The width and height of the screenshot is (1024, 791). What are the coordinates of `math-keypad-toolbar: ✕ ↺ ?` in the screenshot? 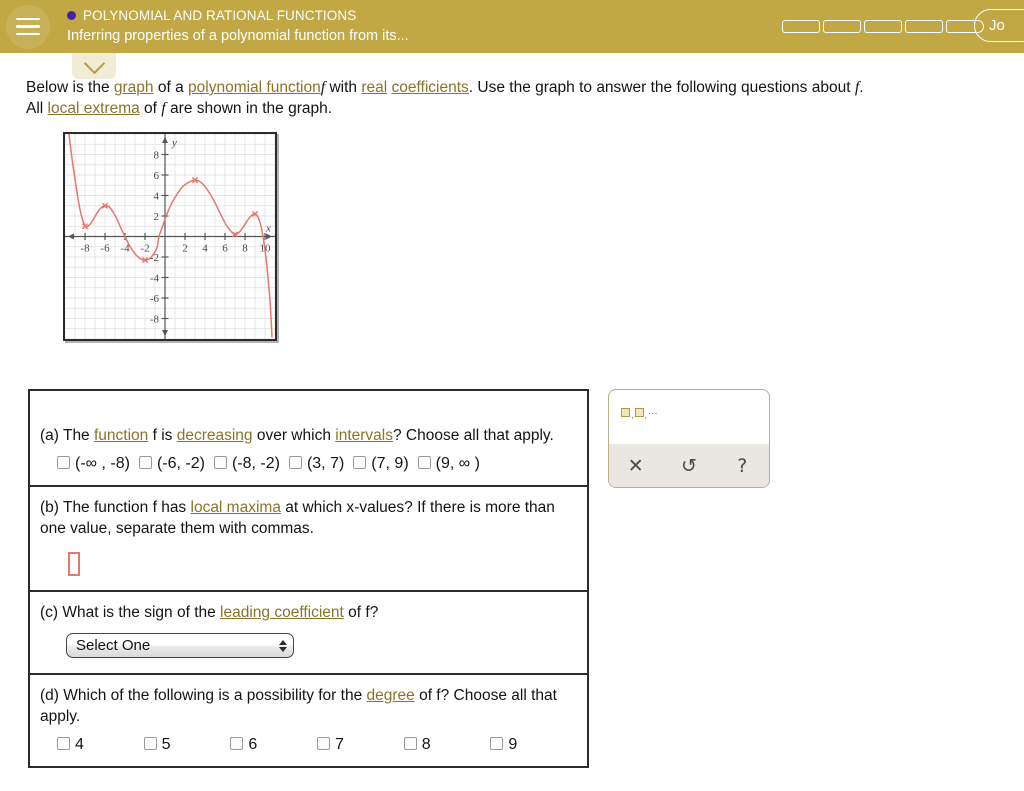 It's located at (689, 465).